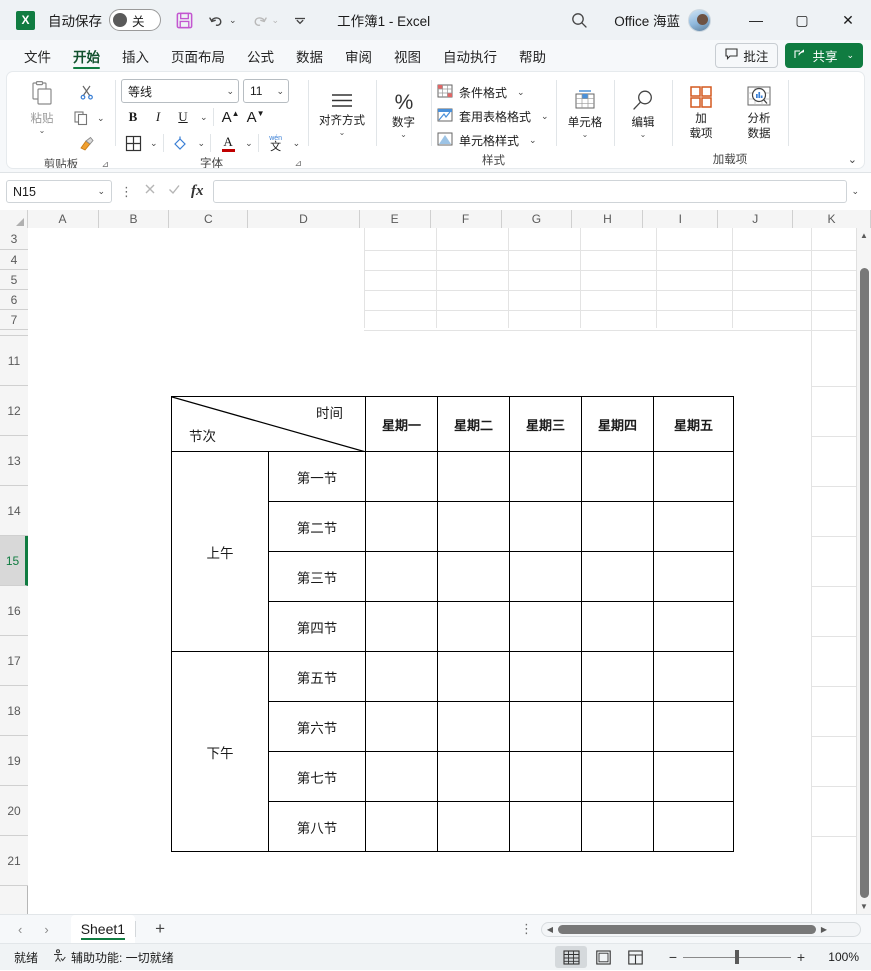 The height and width of the screenshot is (971, 871). What do you see at coordinates (14, 280) in the screenshot?
I see `row-header-5: 5` at bounding box center [14, 280].